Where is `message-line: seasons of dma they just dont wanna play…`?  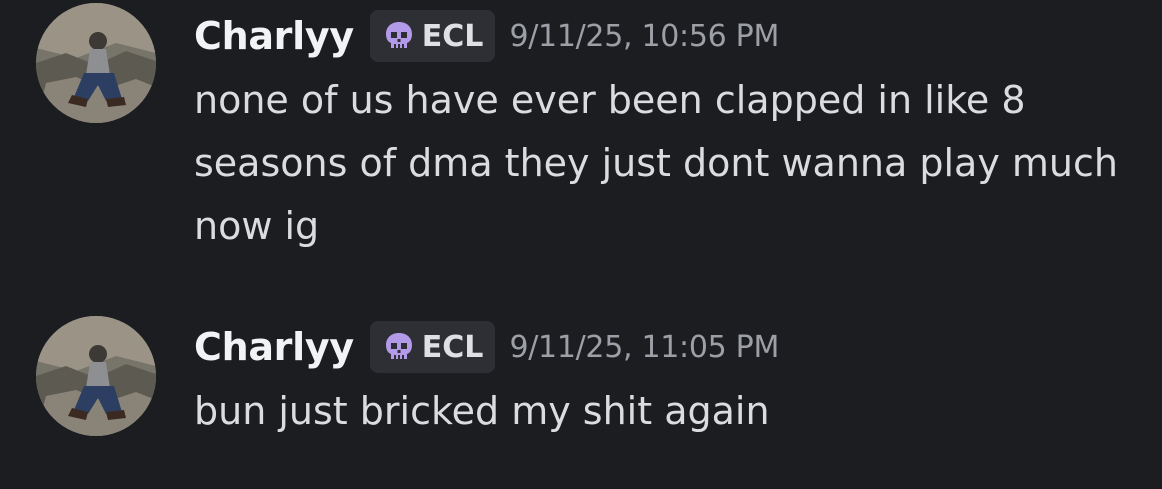 message-line: seasons of dma they just dont wanna play… is located at coordinates (656, 163).